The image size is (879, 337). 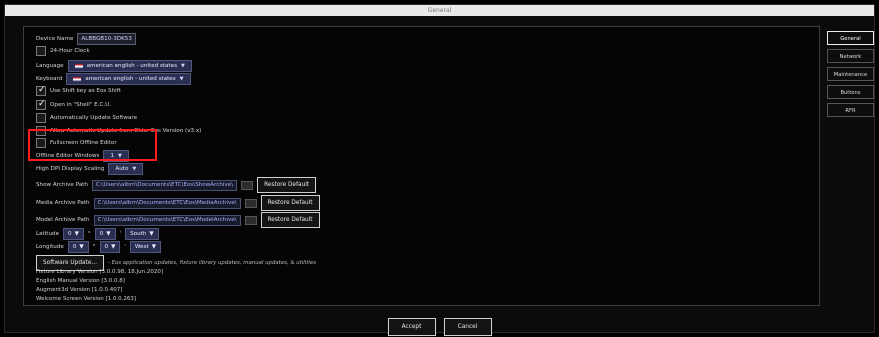 I want to click on open-shell-row: Open in "Shell" E.C.U., so click(x=74, y=104).